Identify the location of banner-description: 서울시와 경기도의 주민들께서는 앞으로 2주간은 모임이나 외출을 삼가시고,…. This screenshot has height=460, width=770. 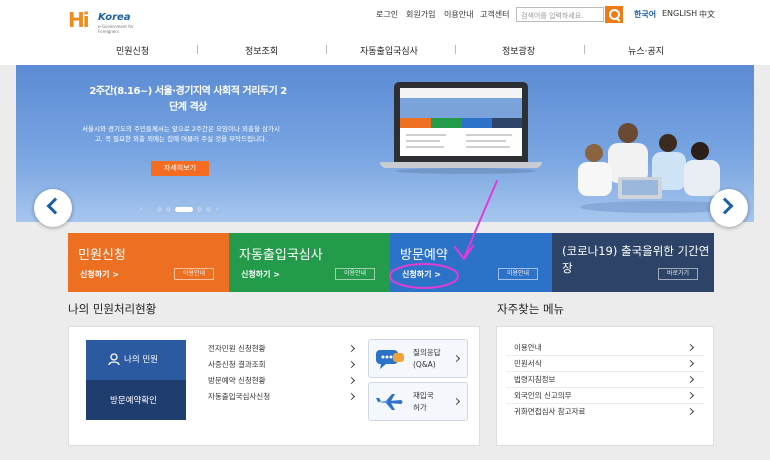
(181, 134).